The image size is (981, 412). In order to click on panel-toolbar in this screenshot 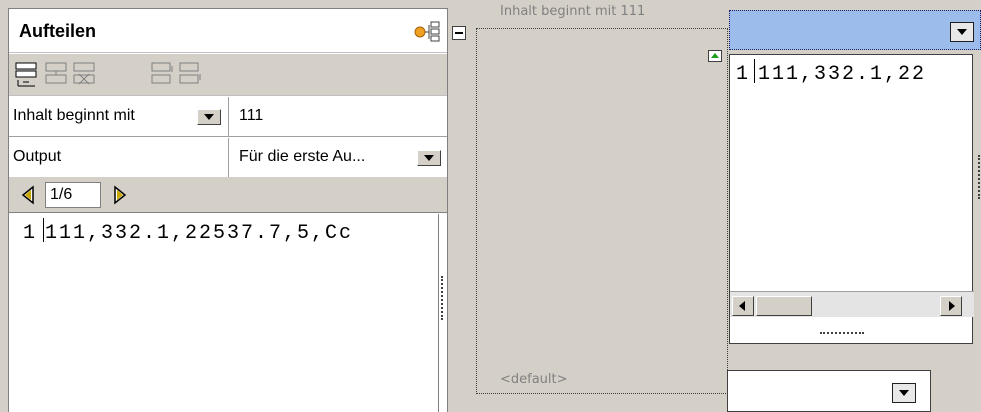, I will do `click(228, 75)`.